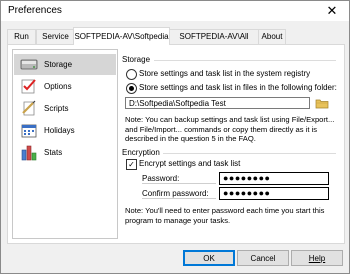 Image resolution: width=350 pixels, height=274 pixels. What do you see at coordinates (29, 153) in the screenshot?
I see `stats-icon` at bounding box center [29, 153].